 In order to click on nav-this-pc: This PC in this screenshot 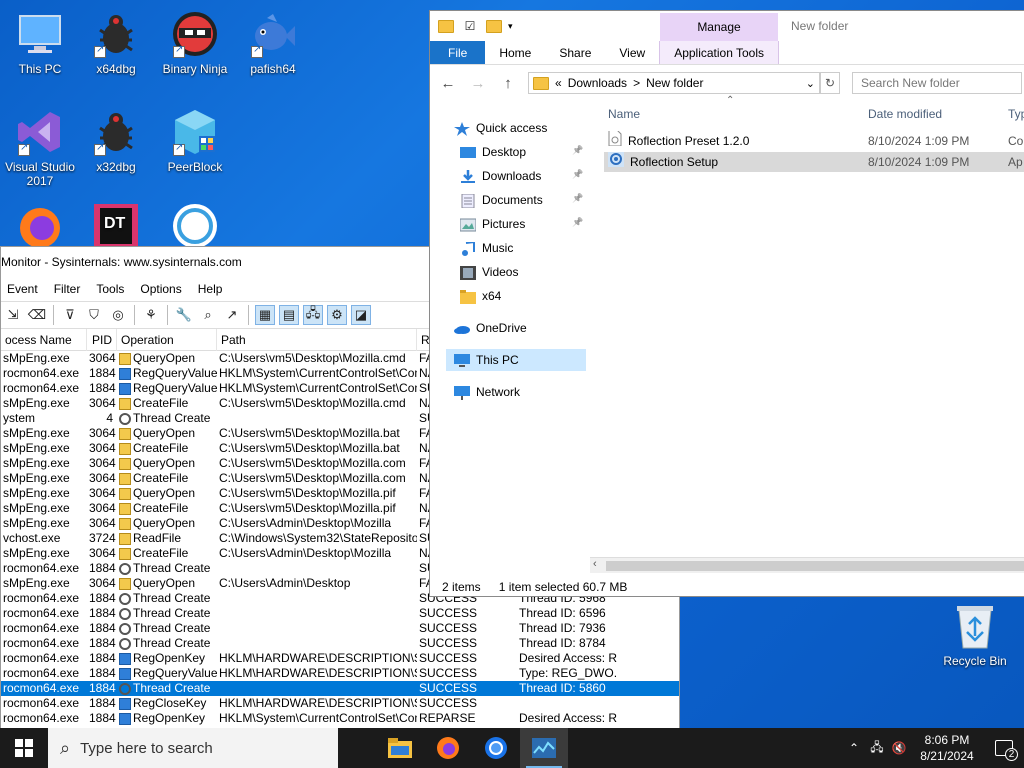, I will do `click(516, 360)`.